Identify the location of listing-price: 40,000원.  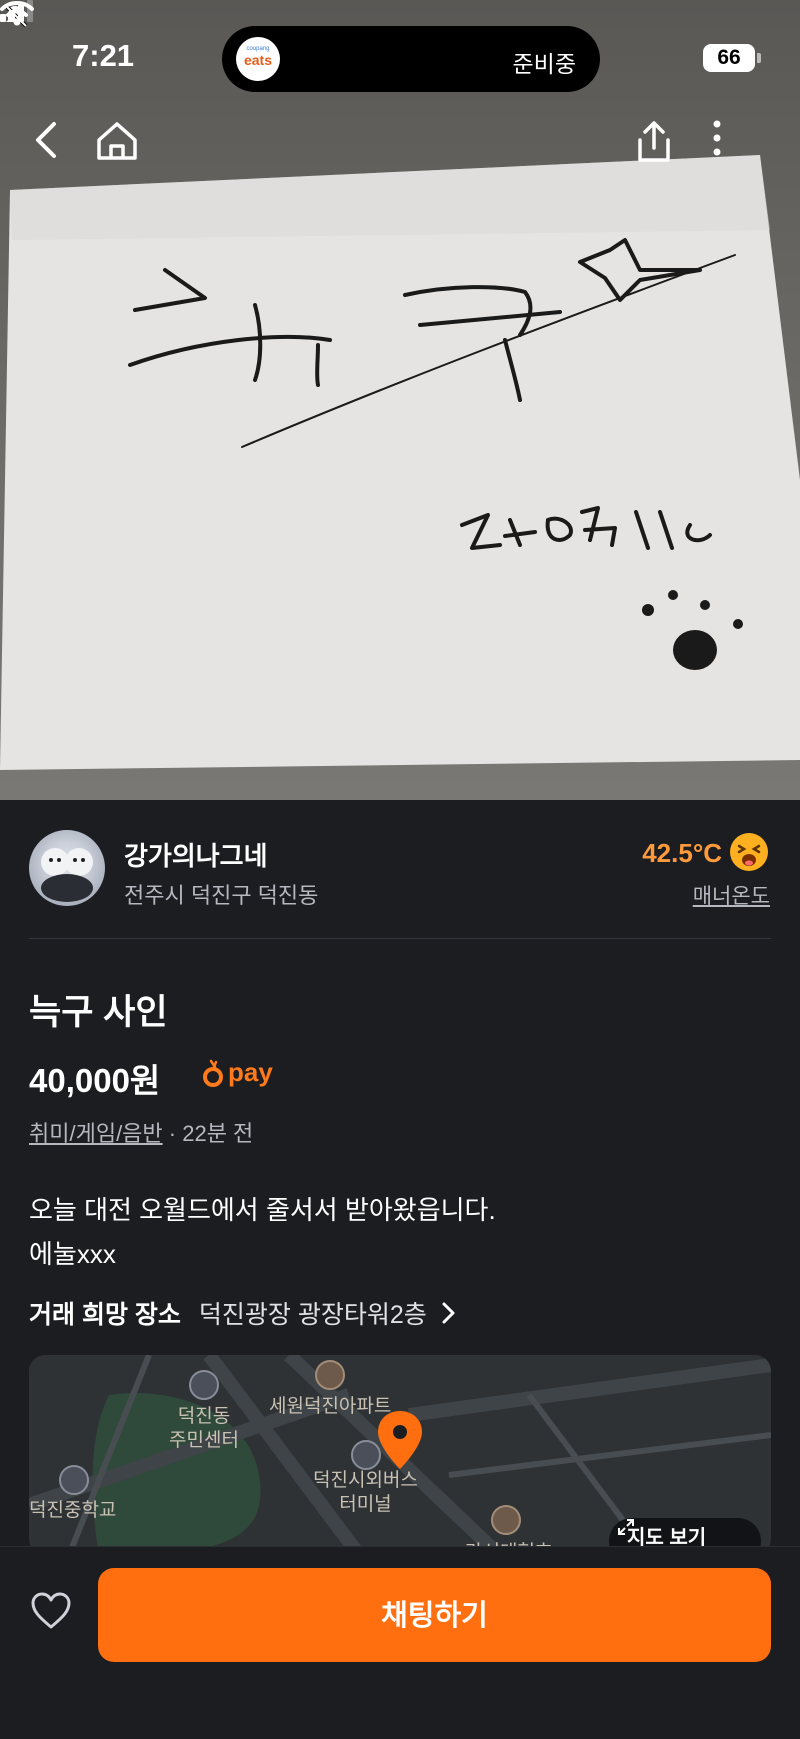
(95, 1080).